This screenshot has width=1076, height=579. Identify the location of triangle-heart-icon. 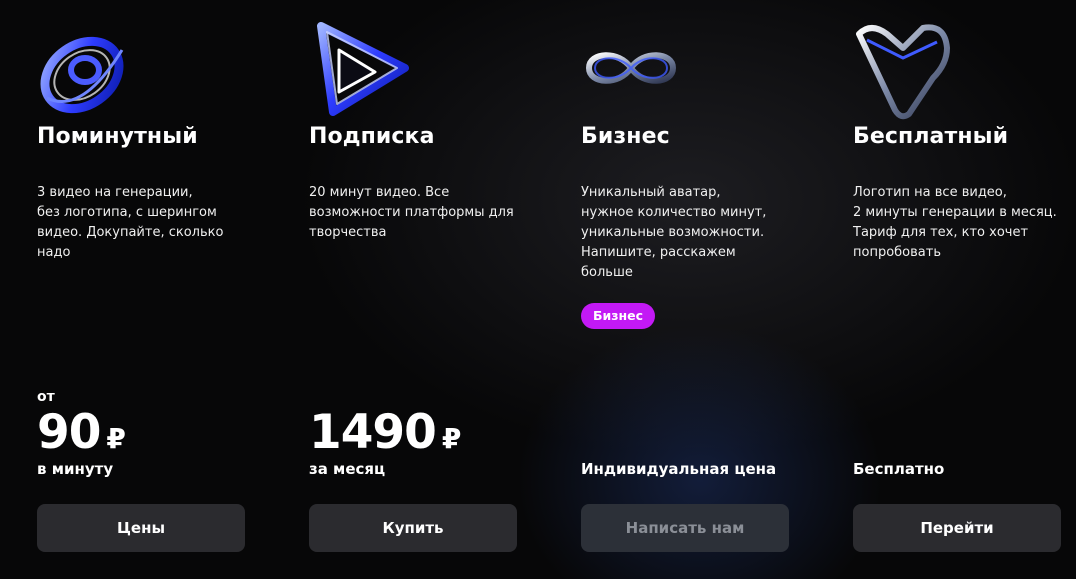
(903, 72).